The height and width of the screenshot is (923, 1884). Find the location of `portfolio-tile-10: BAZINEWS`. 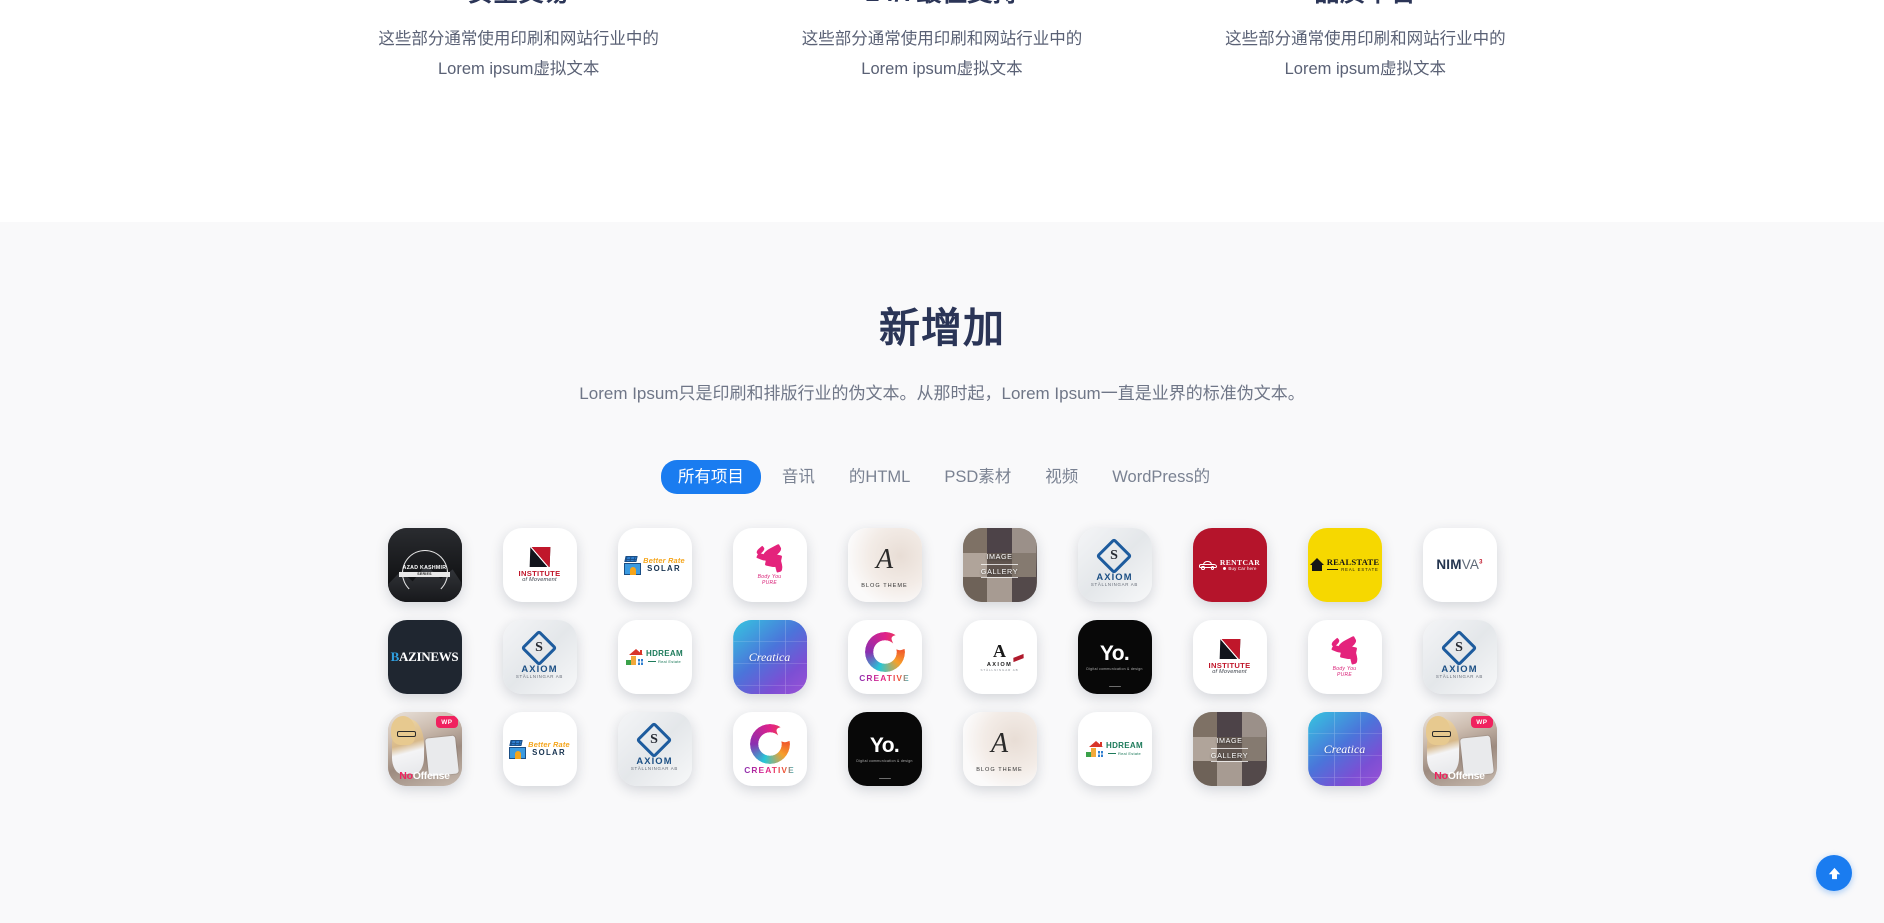

portfolio-tile-10: BAZINEWS is located at coordinates (424, 657).